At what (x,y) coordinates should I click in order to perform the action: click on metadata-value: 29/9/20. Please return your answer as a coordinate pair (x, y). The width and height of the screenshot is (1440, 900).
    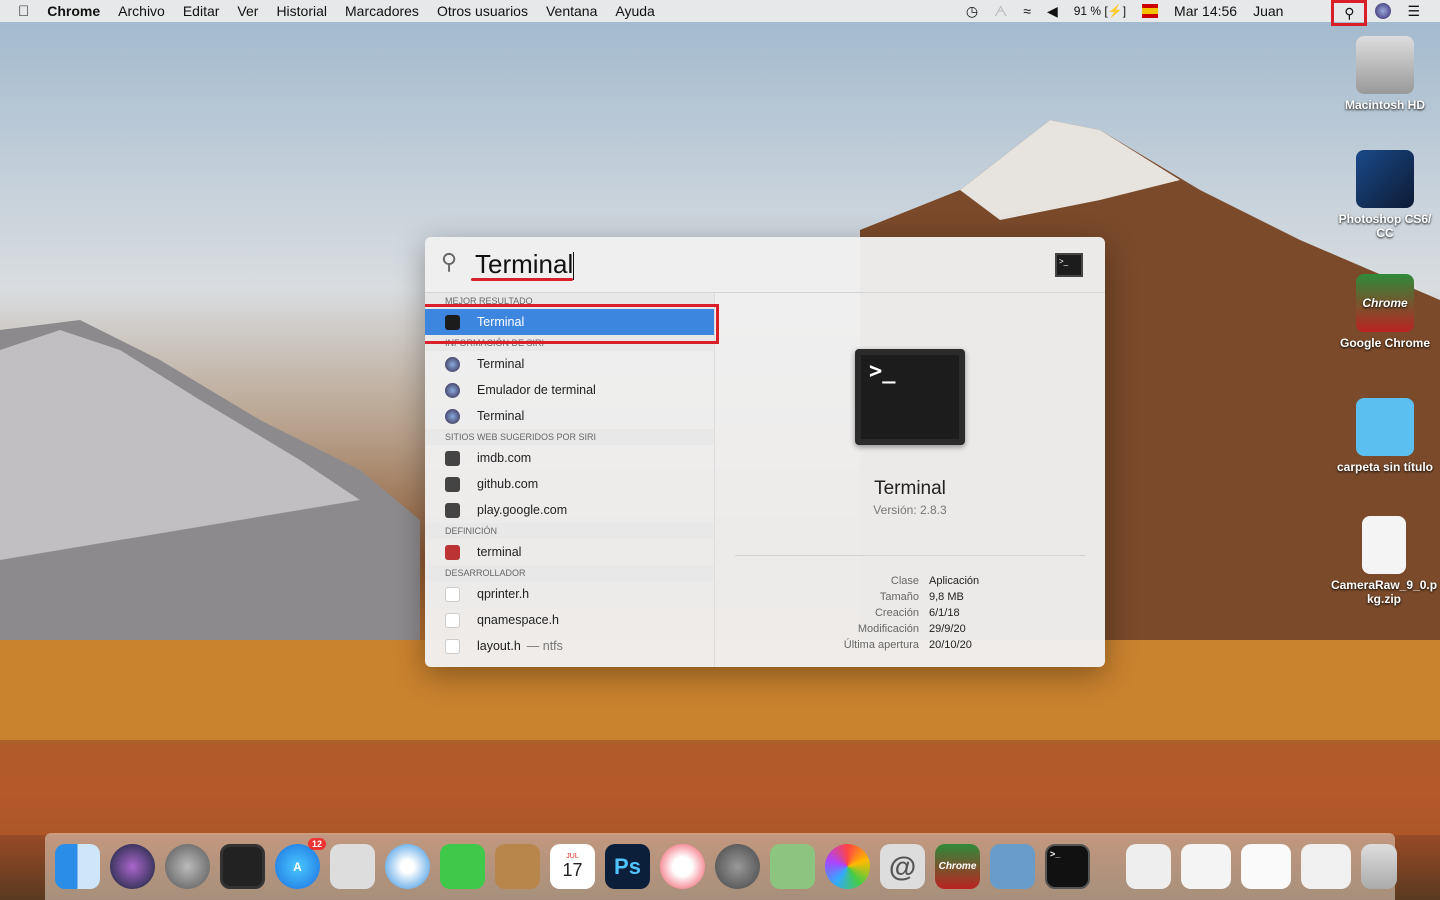
    Looking at the image, I should click on (947, 629).